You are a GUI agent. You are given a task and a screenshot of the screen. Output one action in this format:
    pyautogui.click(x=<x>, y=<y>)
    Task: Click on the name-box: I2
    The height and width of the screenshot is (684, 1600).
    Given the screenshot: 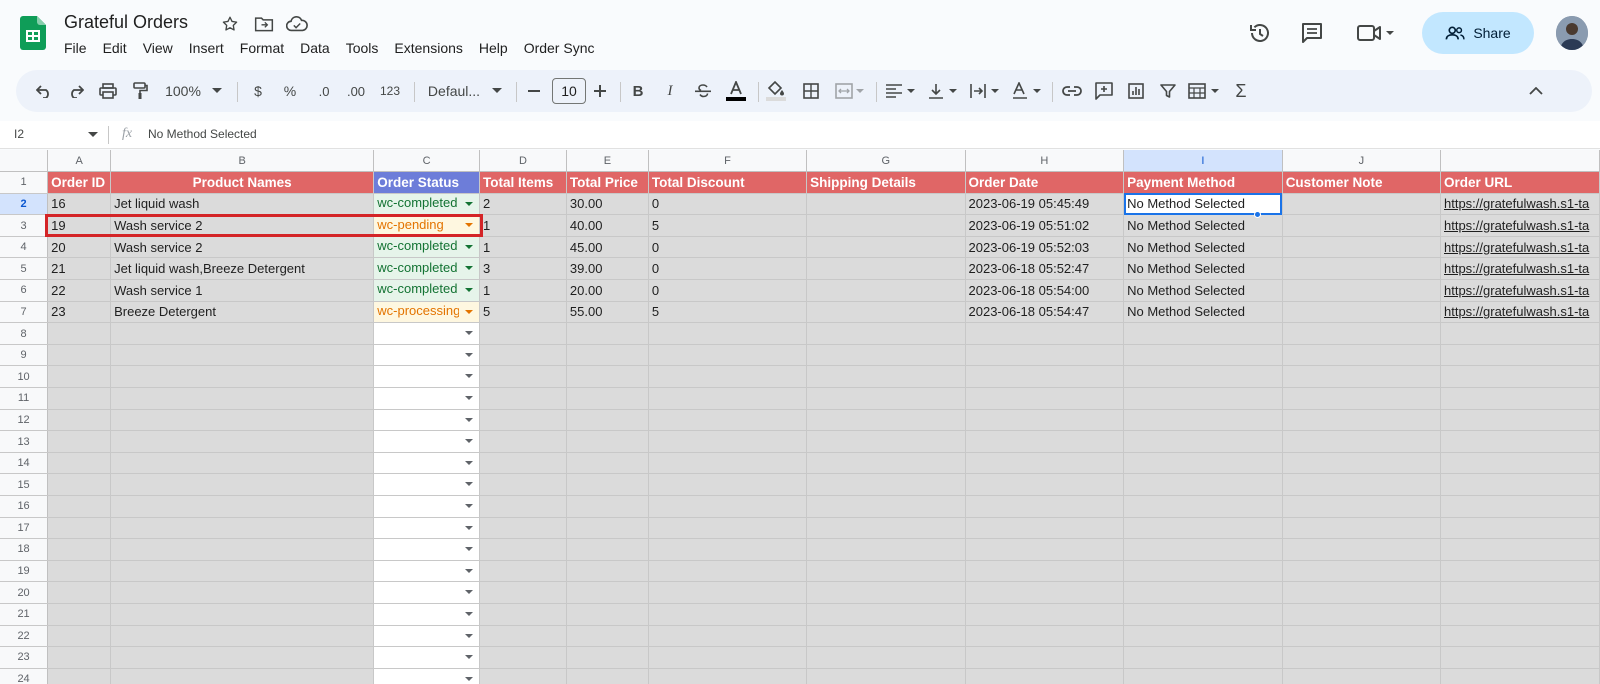 What is the action you would take?
    pyautogui.click(x=44, y=134)
    